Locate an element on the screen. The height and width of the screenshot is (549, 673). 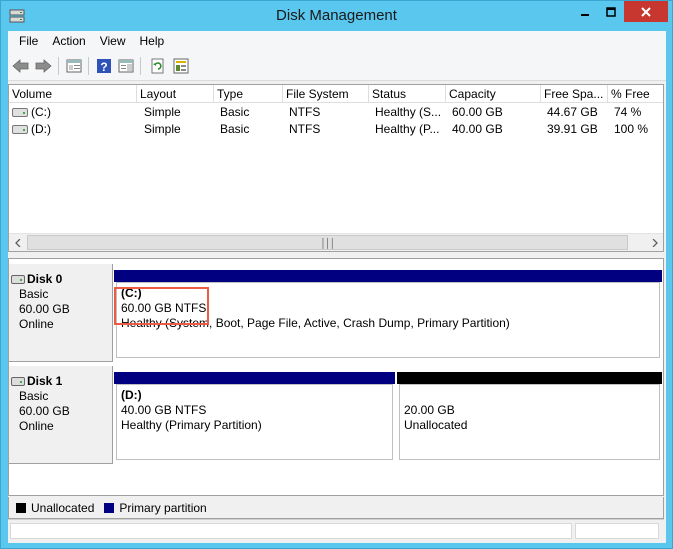
column-header-file-system: File System is located at coordinates (326, 94).